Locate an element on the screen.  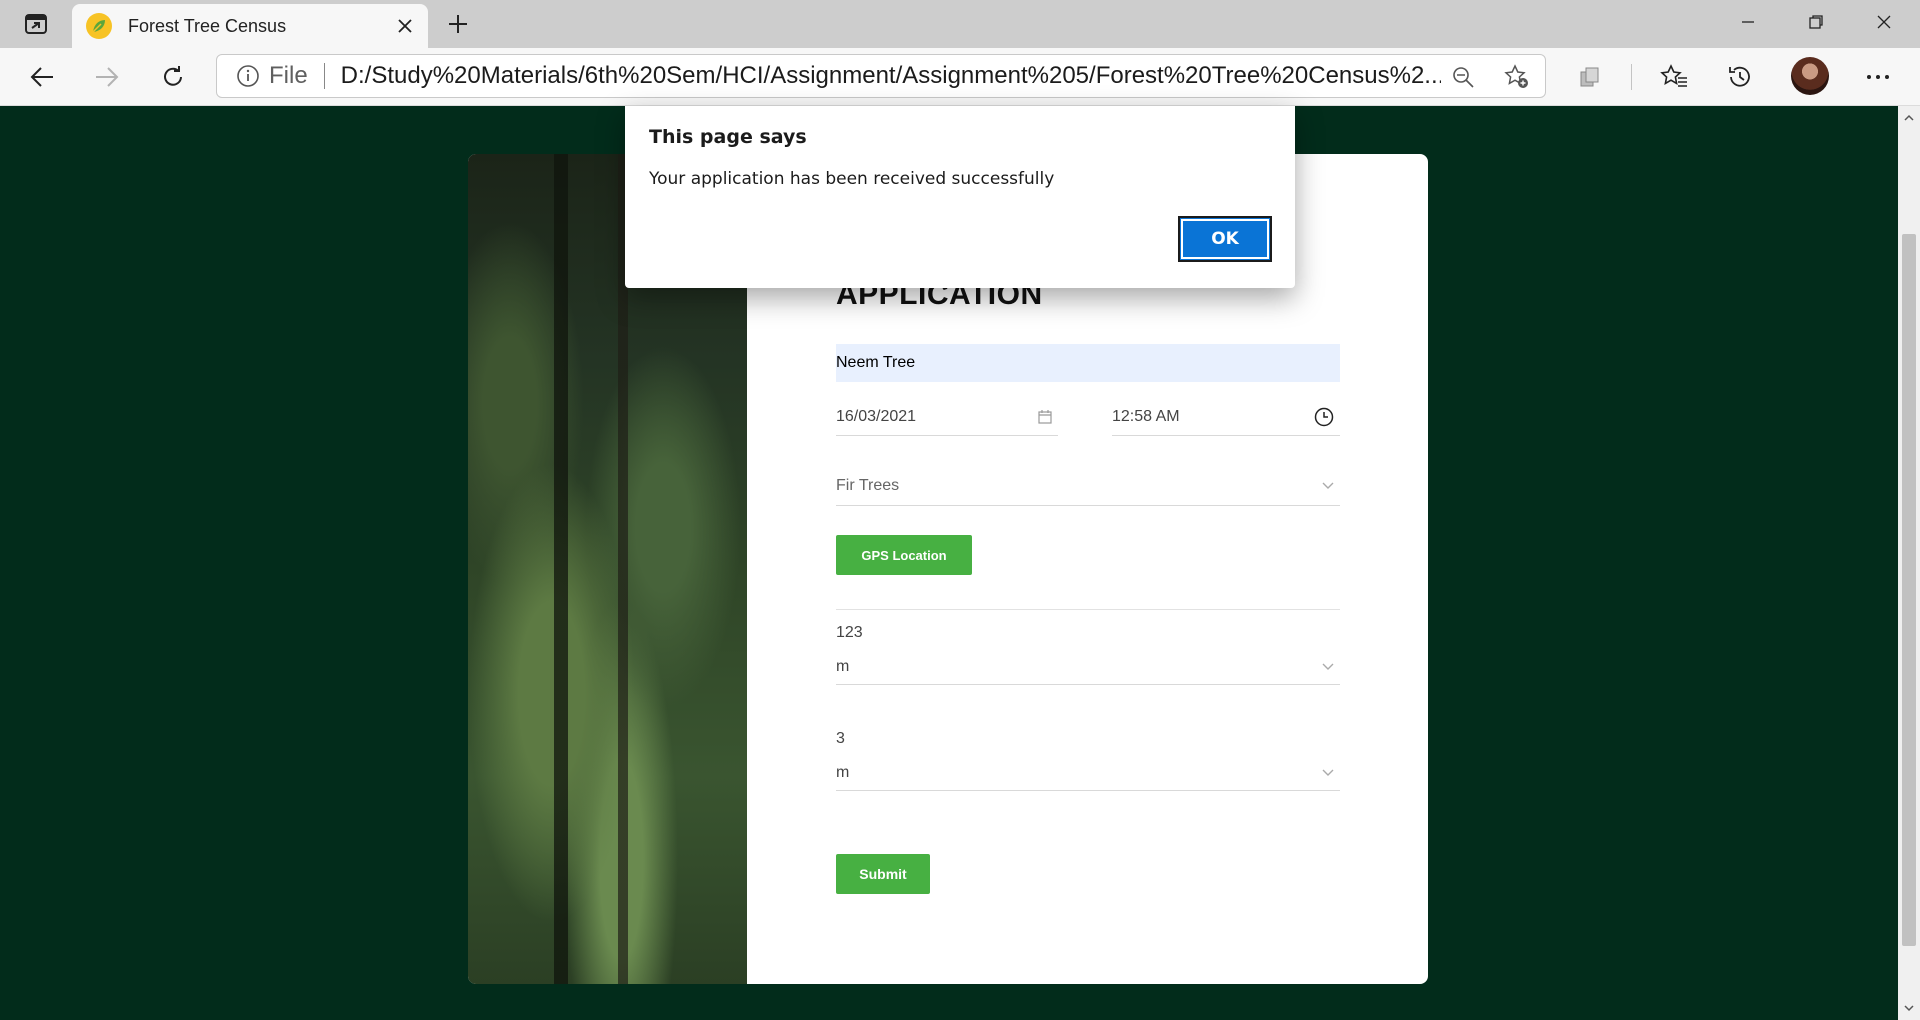
ok-button: OK is located at coordinates (1225, 239).